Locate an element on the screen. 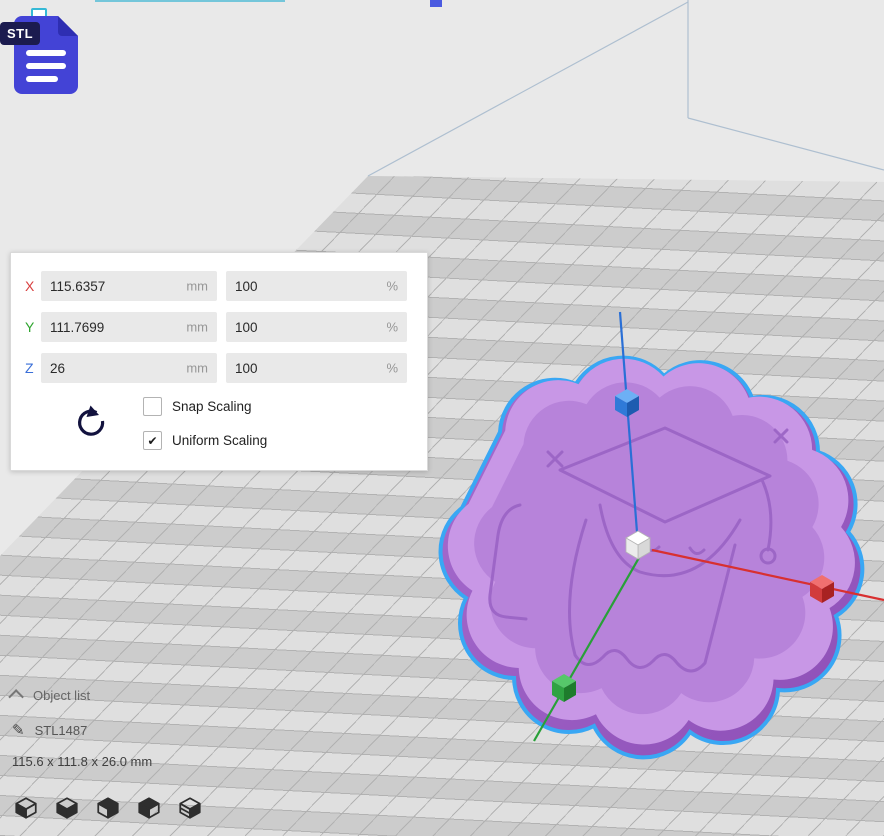 The height and width of the screenshot is (836, 884). scale-x-percent-input is located at coordinates (316, 286).